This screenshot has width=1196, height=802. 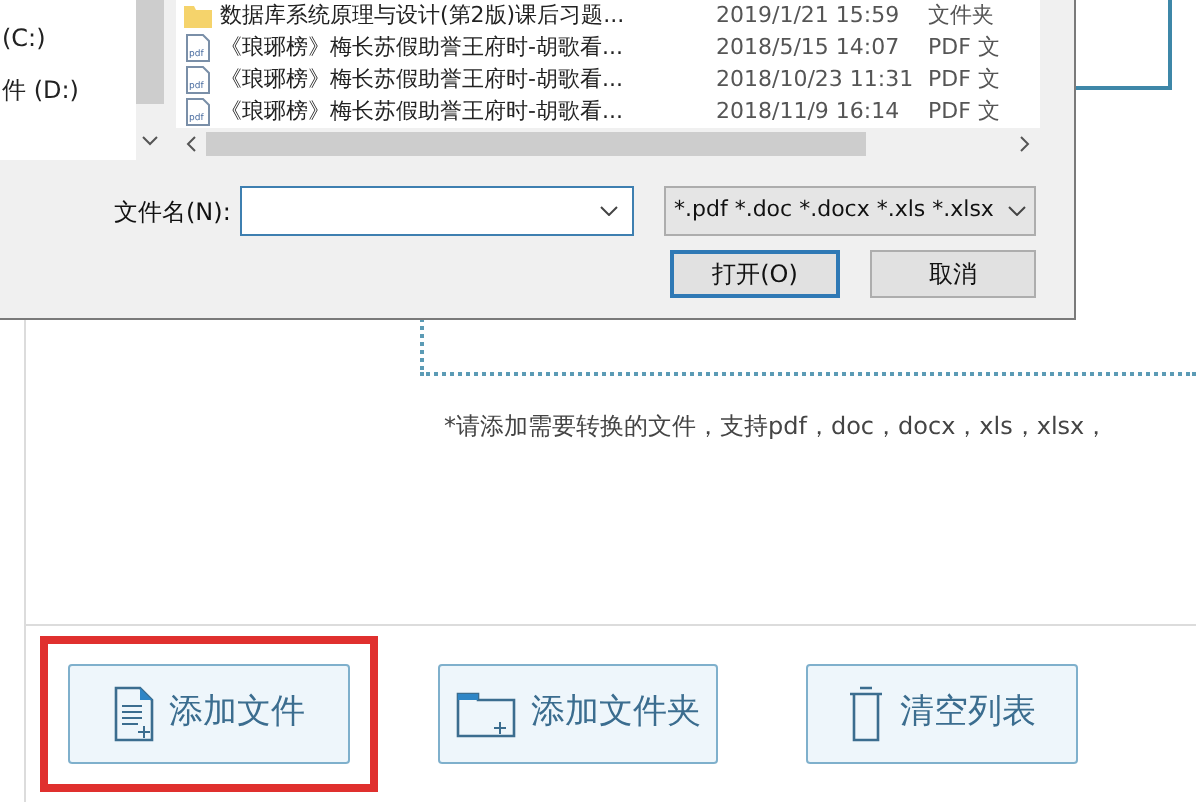 I want to click on folder-icon, so click(x=198, y=16).